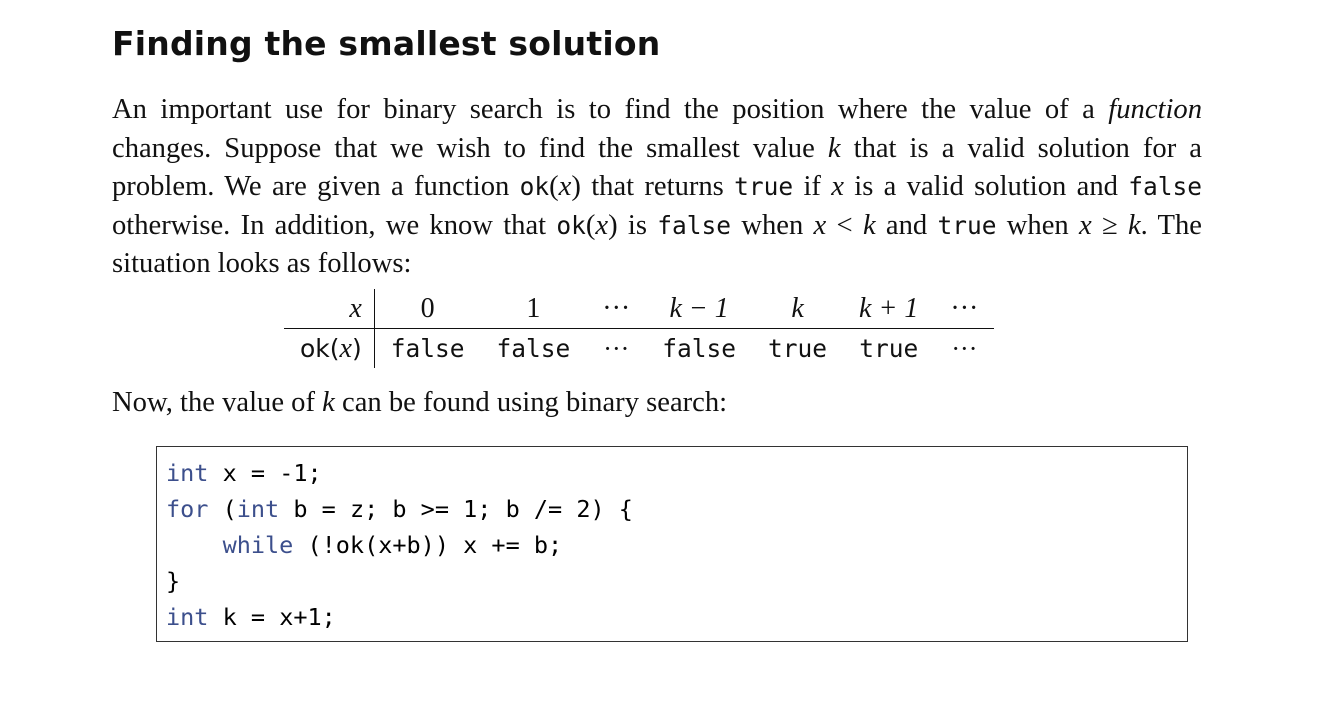 This screenshot has height=714, width=1334. I want to click on emphasis-function: function, so click(1155, 109).